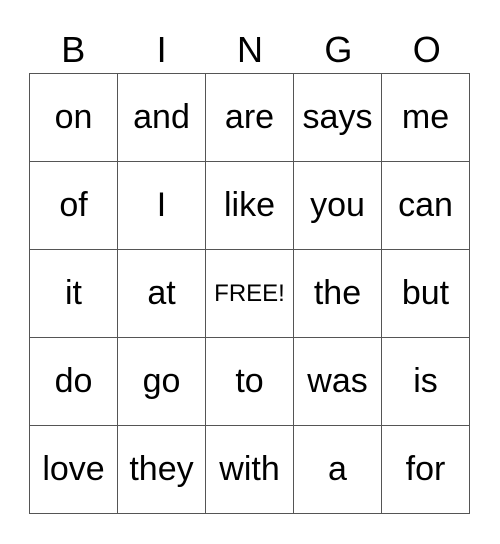 The width and height of the screenshot is (500, 544). I want to click on bingo-cell: the, so click(337, 293).